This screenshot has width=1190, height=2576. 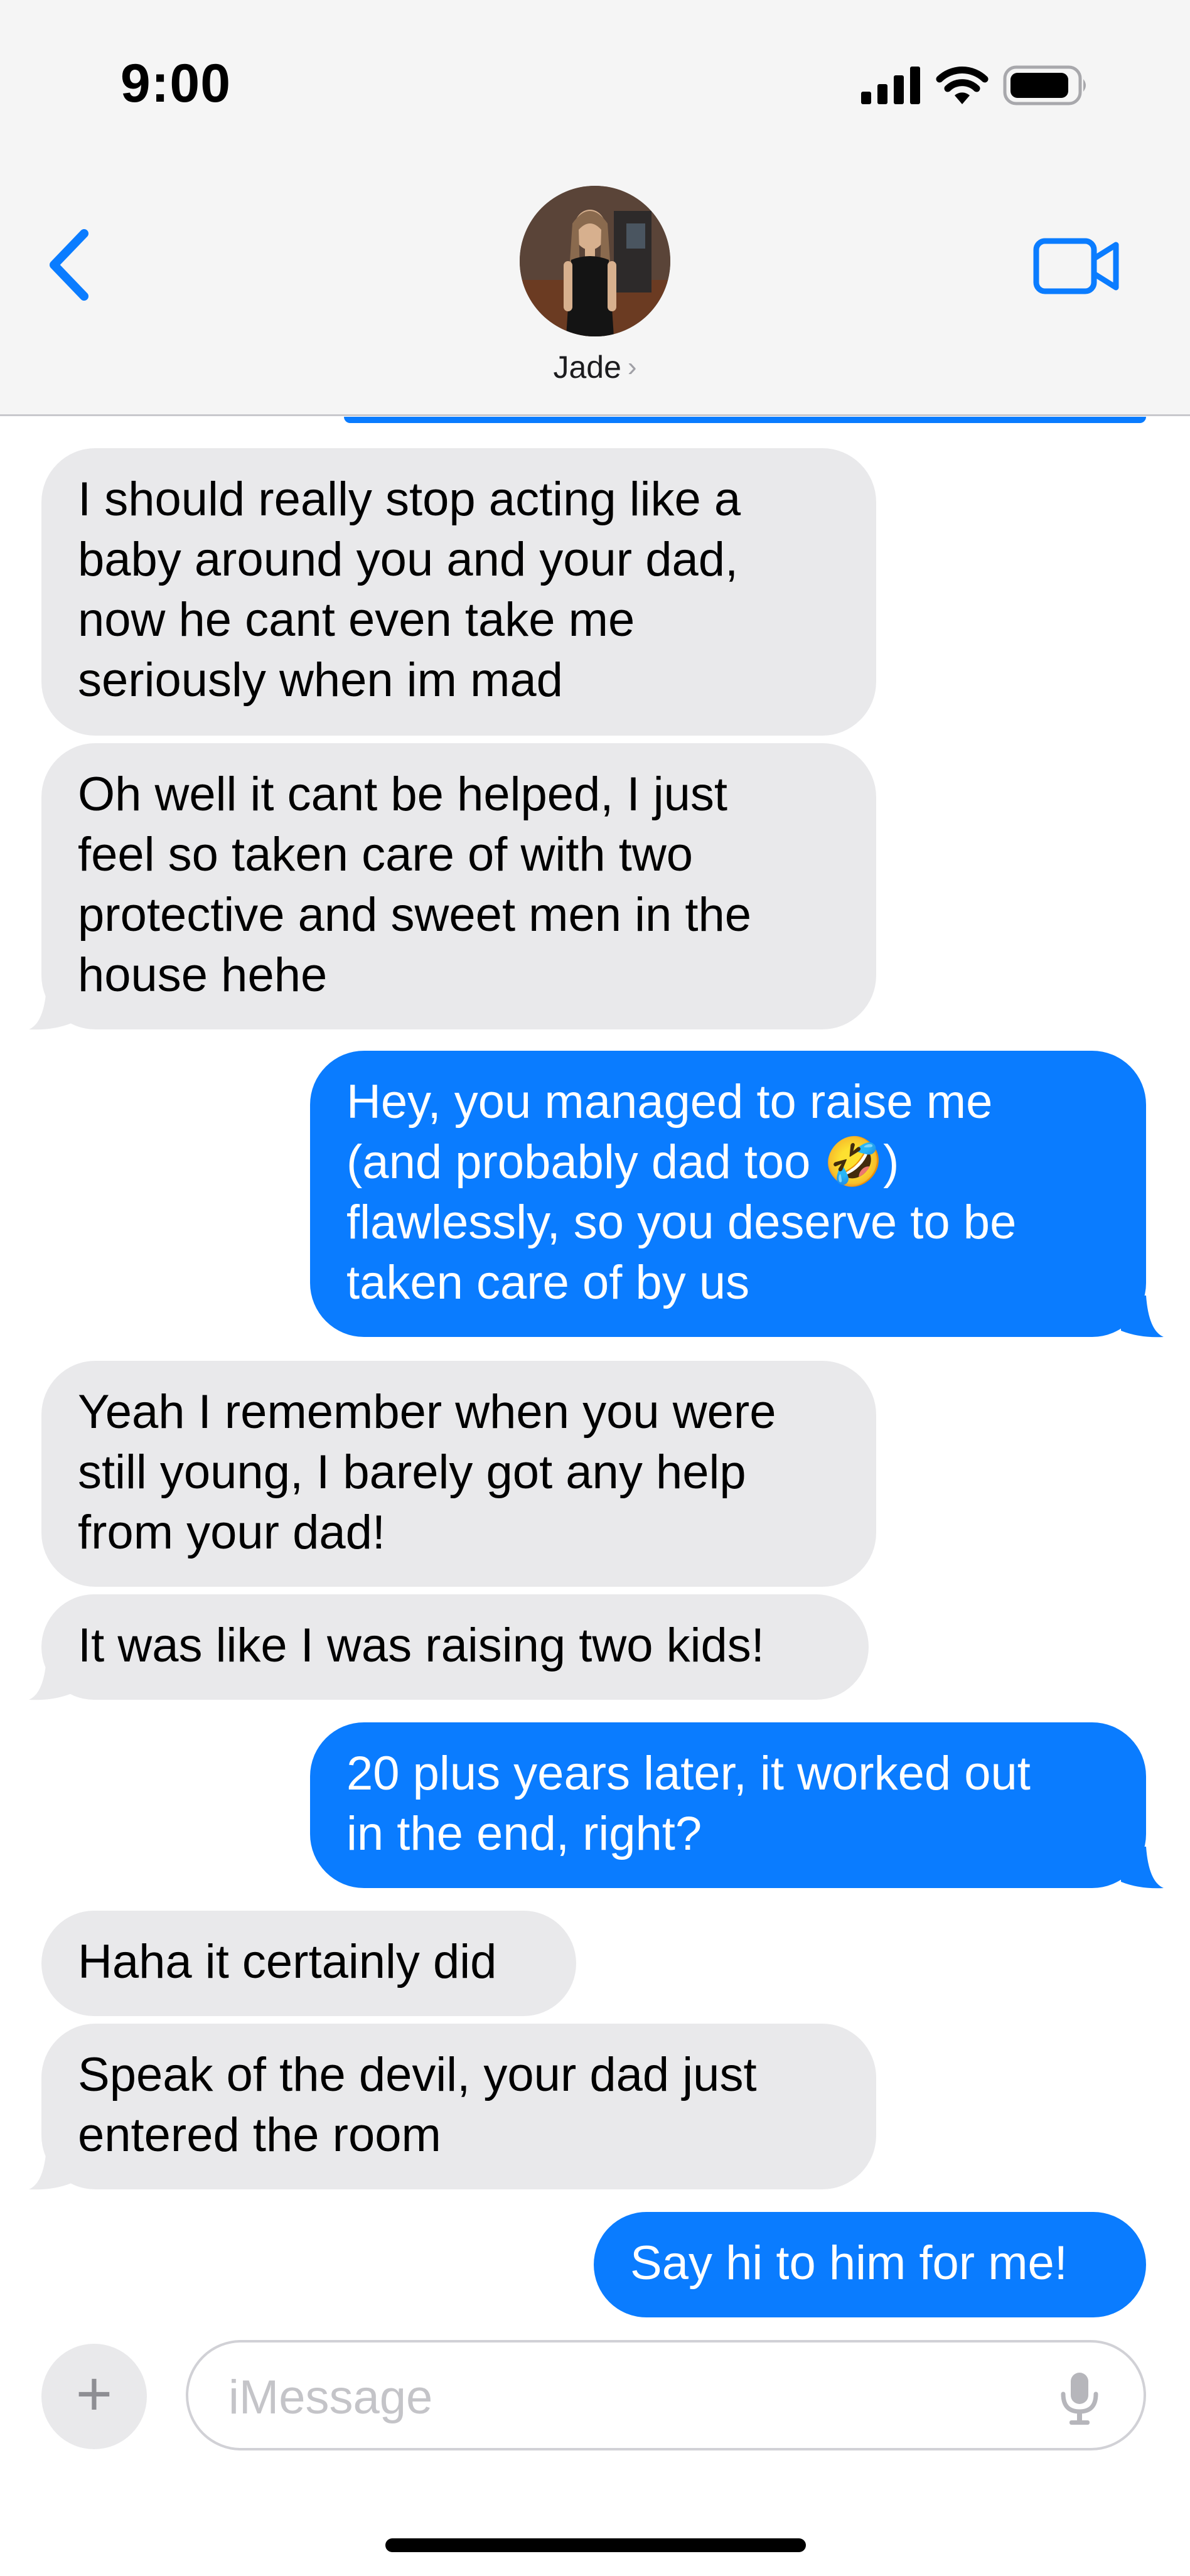 I want to click on video-camera-icon, so click(x=1076, y=266).